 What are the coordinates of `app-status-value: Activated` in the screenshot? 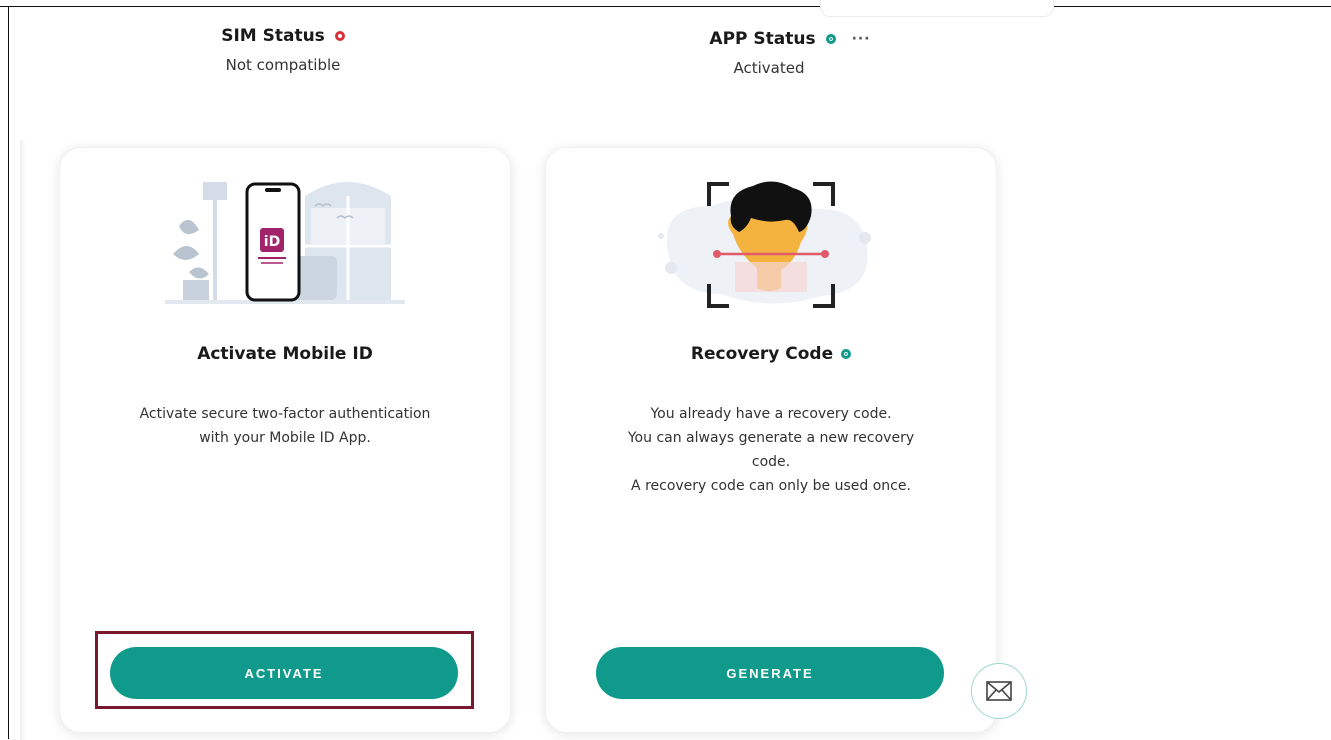 It's located at (769, 68).